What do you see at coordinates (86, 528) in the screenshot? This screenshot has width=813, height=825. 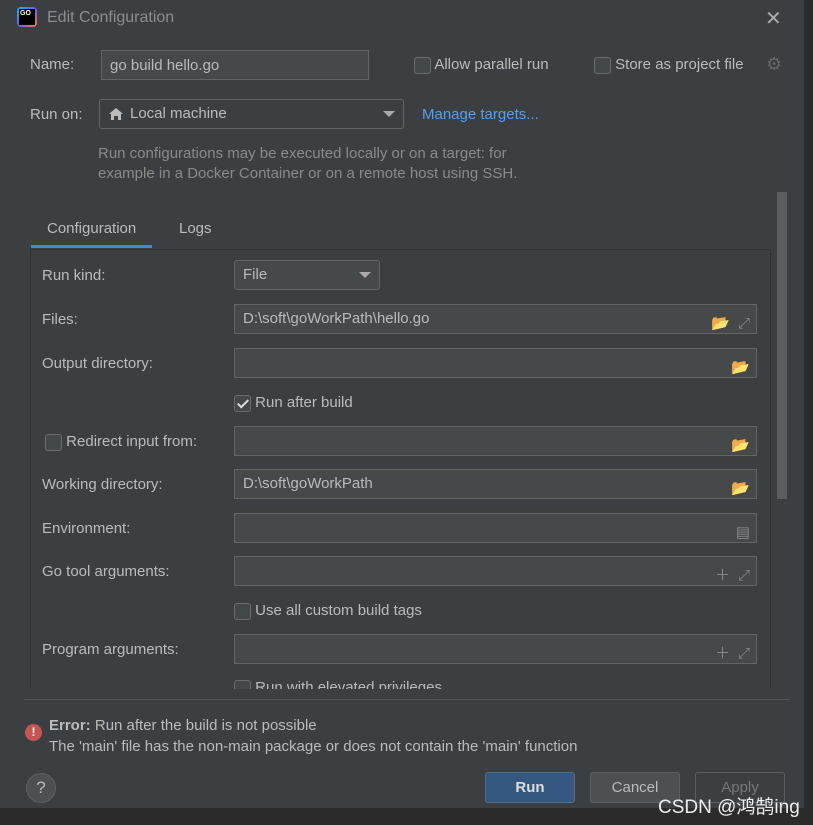 I see `environment-label: Environment:` at bounding box center [86, 528].